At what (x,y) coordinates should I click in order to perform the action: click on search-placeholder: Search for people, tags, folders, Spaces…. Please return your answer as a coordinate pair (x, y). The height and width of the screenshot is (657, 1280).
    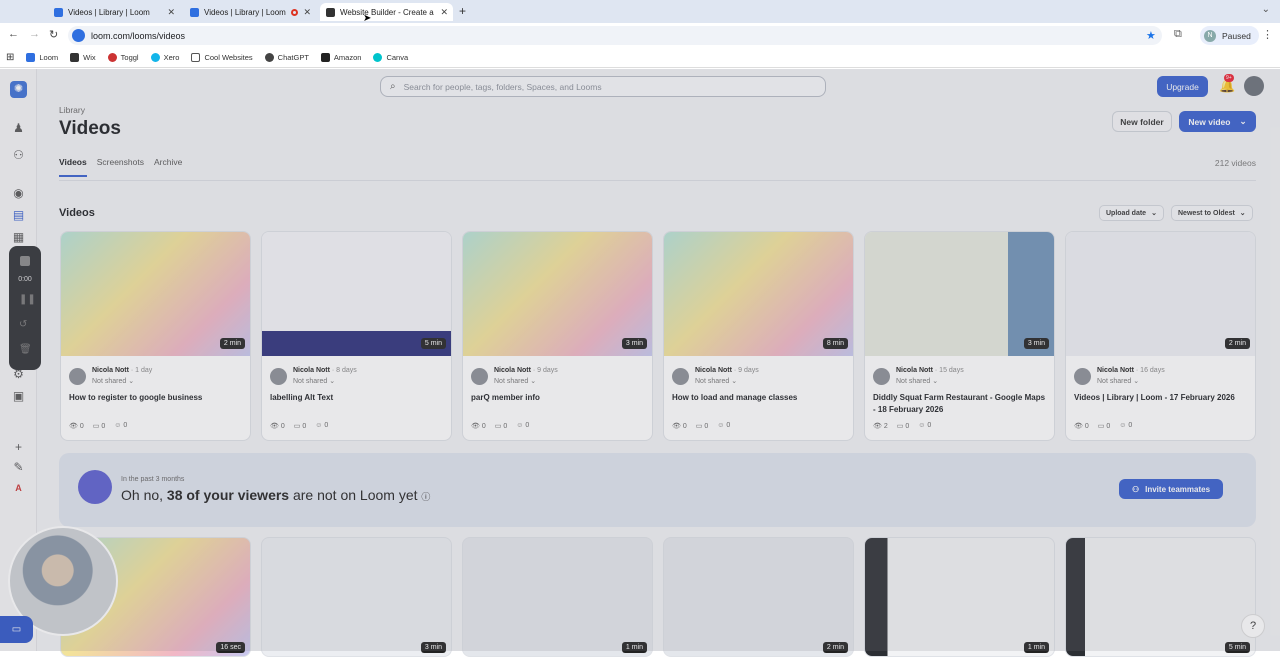
    Looking at the image, I should click on (502, 86).